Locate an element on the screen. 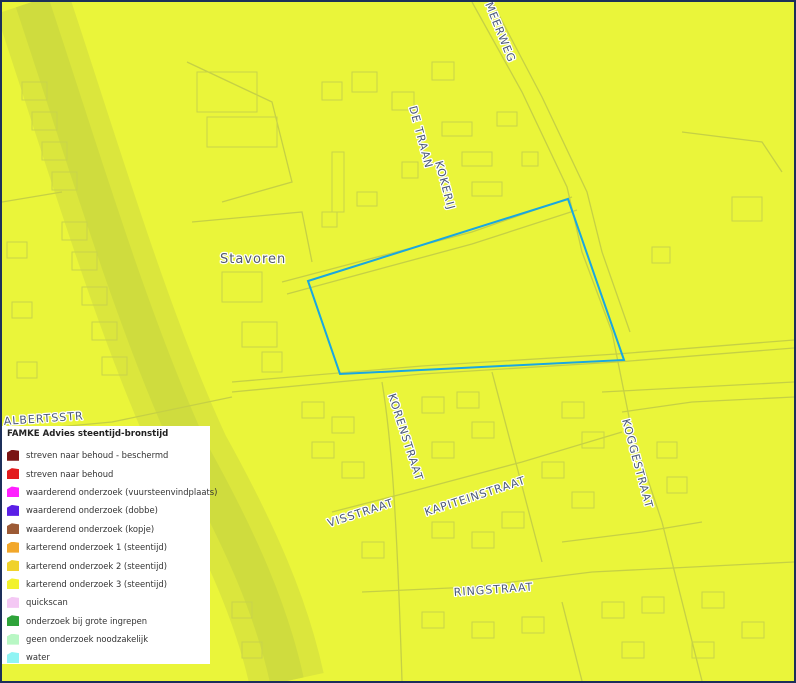  legend-label: onderzoek bij grote ingrepen is located at coordinates (87, 620).